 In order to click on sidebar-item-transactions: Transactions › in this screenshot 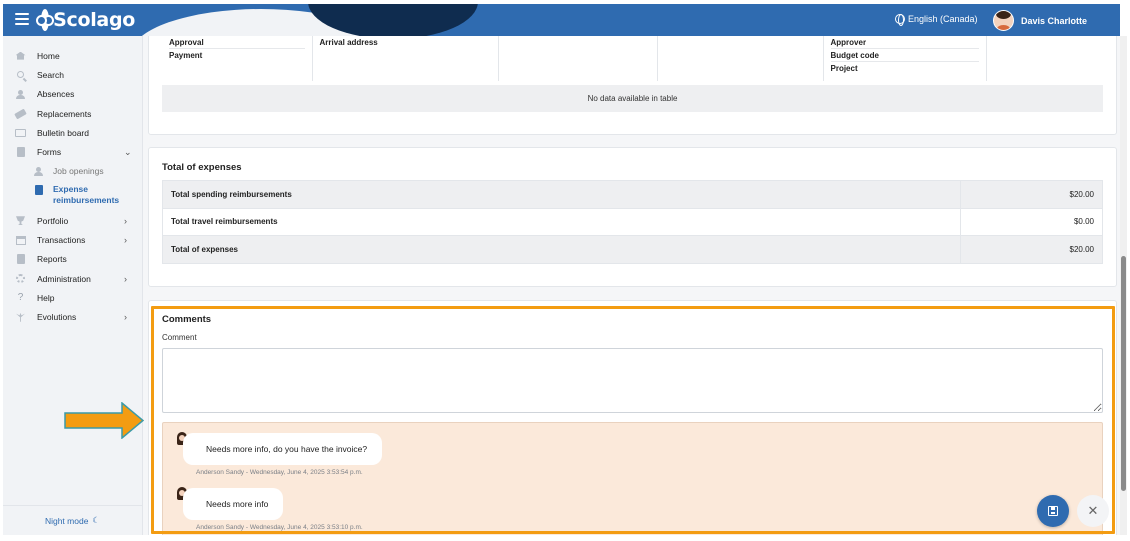, I will do `click(72, 239)`.